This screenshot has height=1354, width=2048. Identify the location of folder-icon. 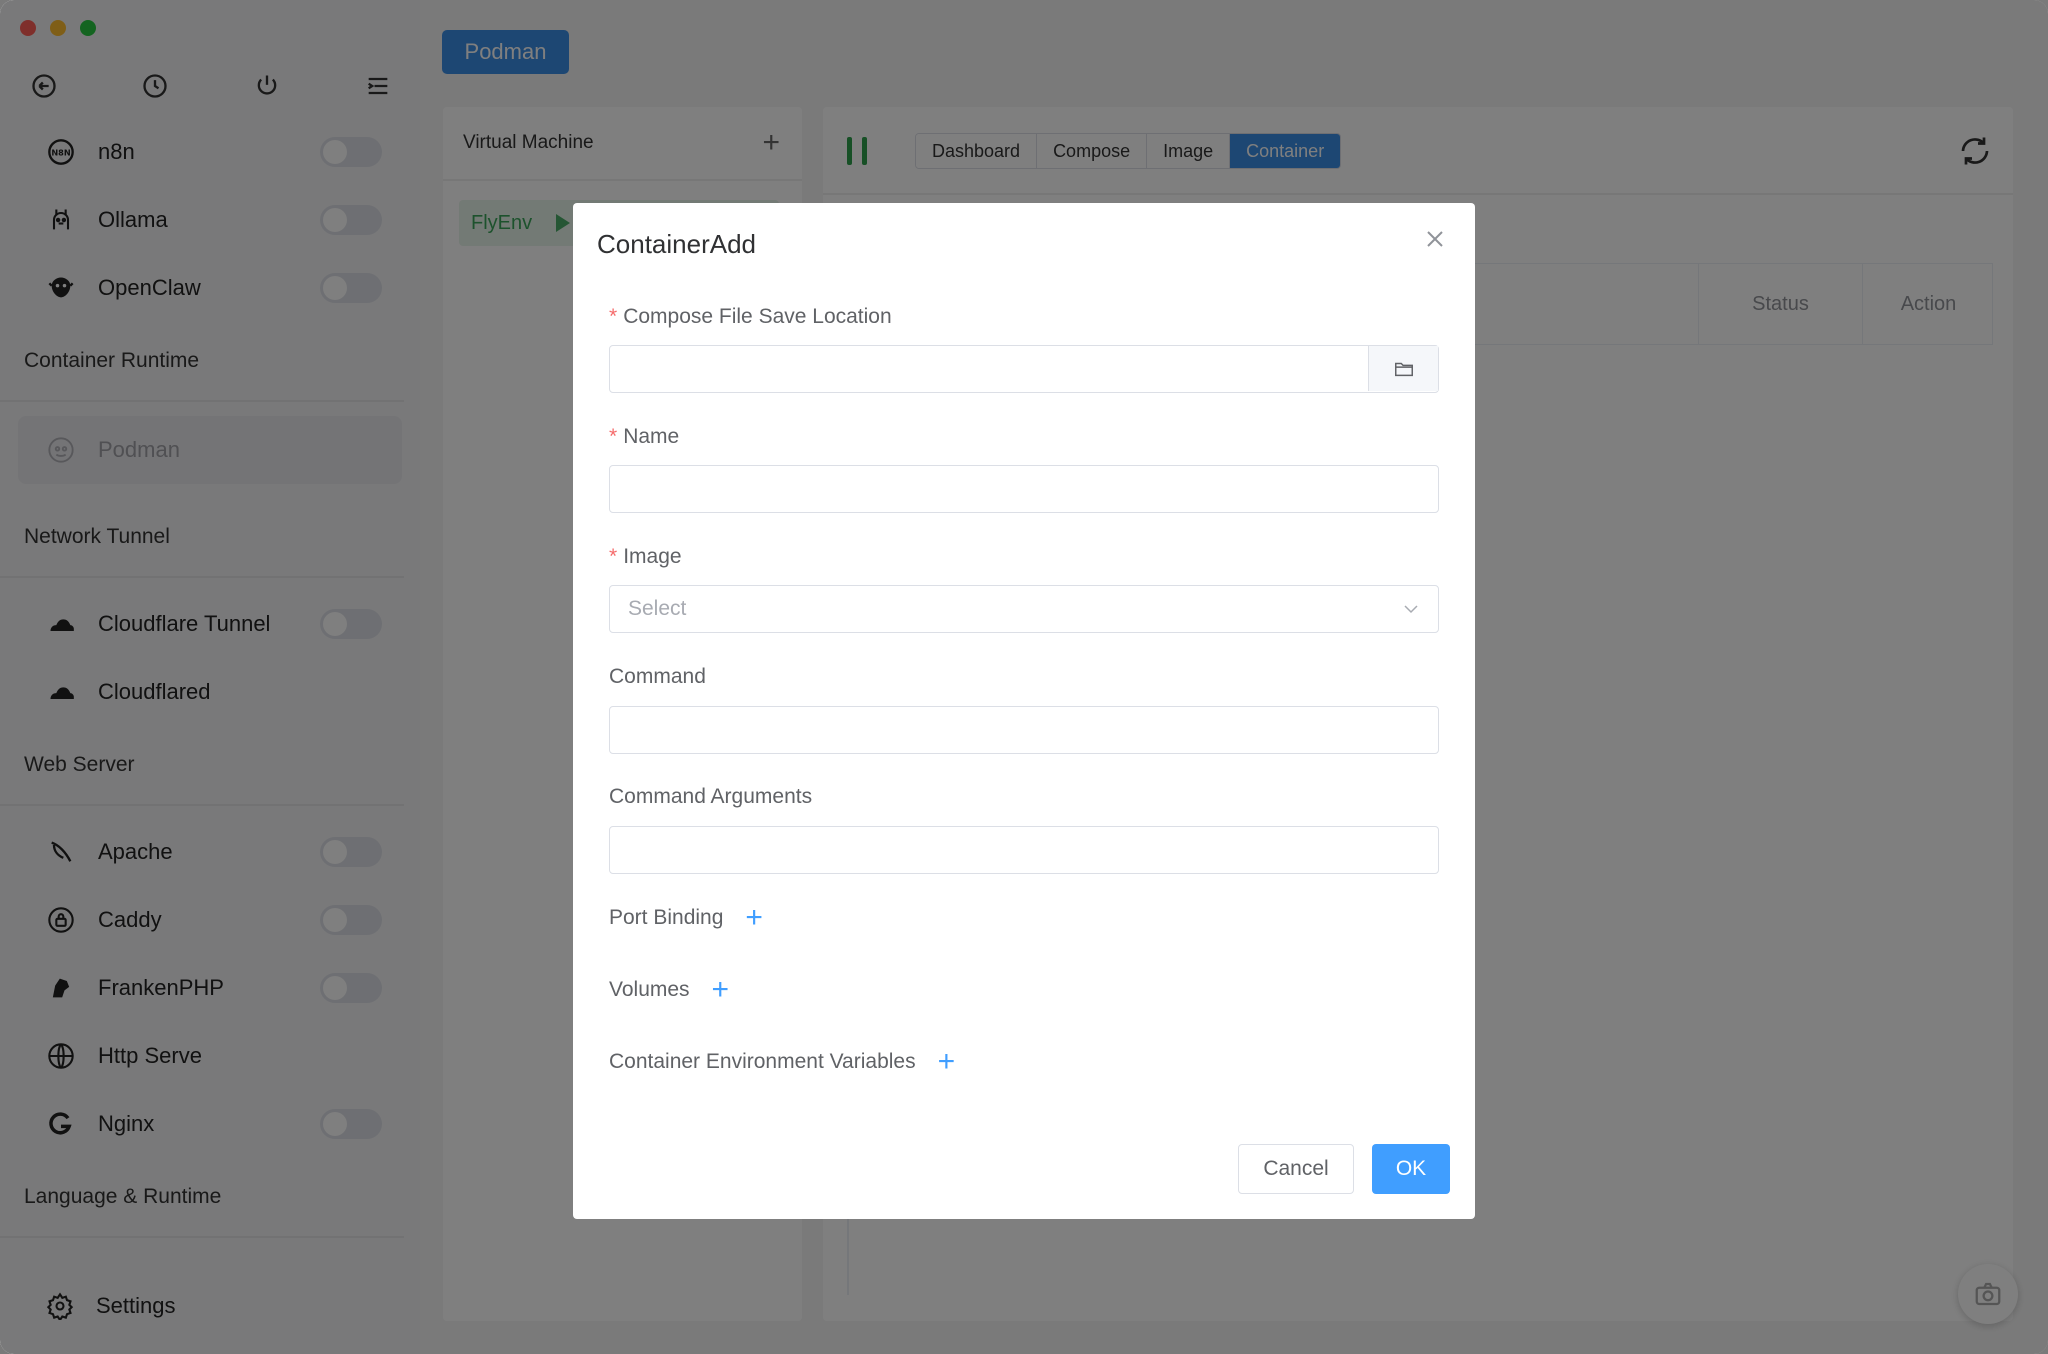
(1403, 369).